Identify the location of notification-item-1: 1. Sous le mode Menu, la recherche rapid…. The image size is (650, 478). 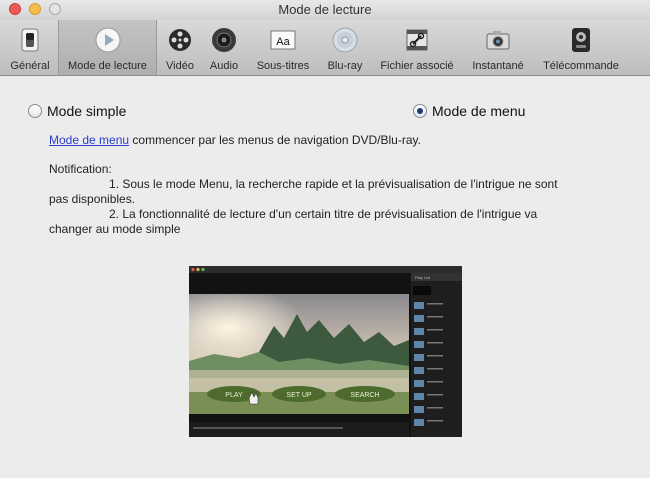
(333, 184).